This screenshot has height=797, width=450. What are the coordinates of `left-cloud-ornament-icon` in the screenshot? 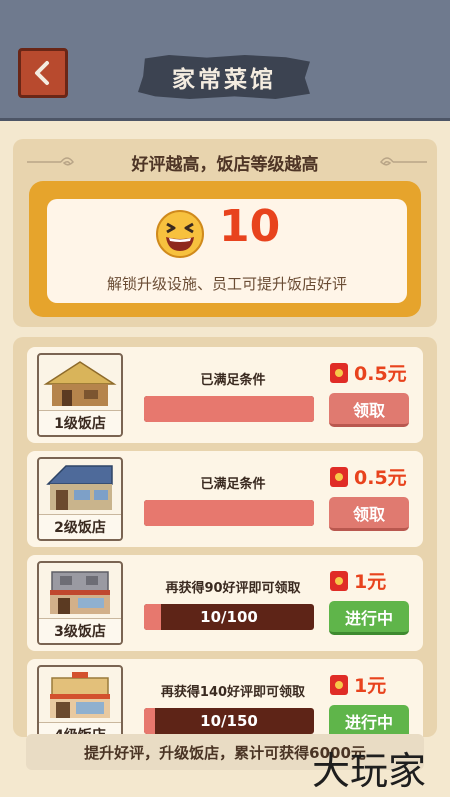 It's located at (50, 161).